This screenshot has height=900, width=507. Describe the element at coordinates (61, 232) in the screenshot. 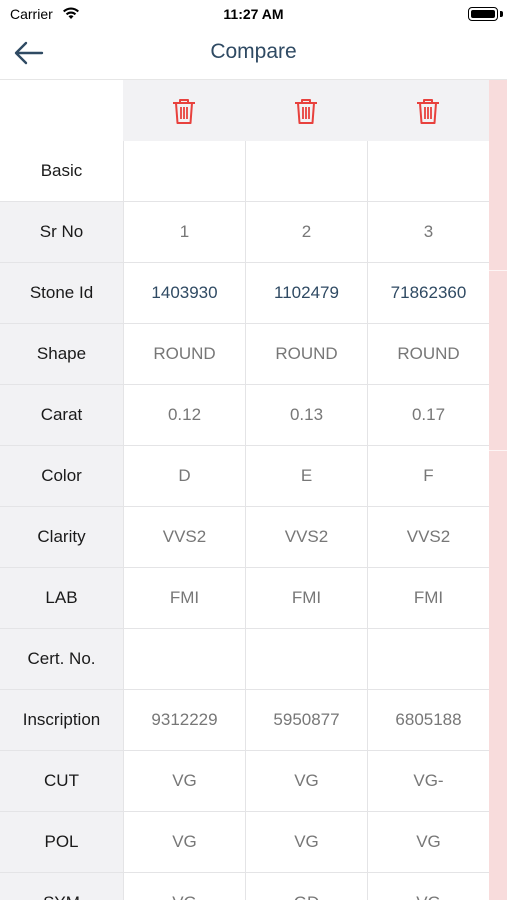

I see `row-label: Sr No` at that location.